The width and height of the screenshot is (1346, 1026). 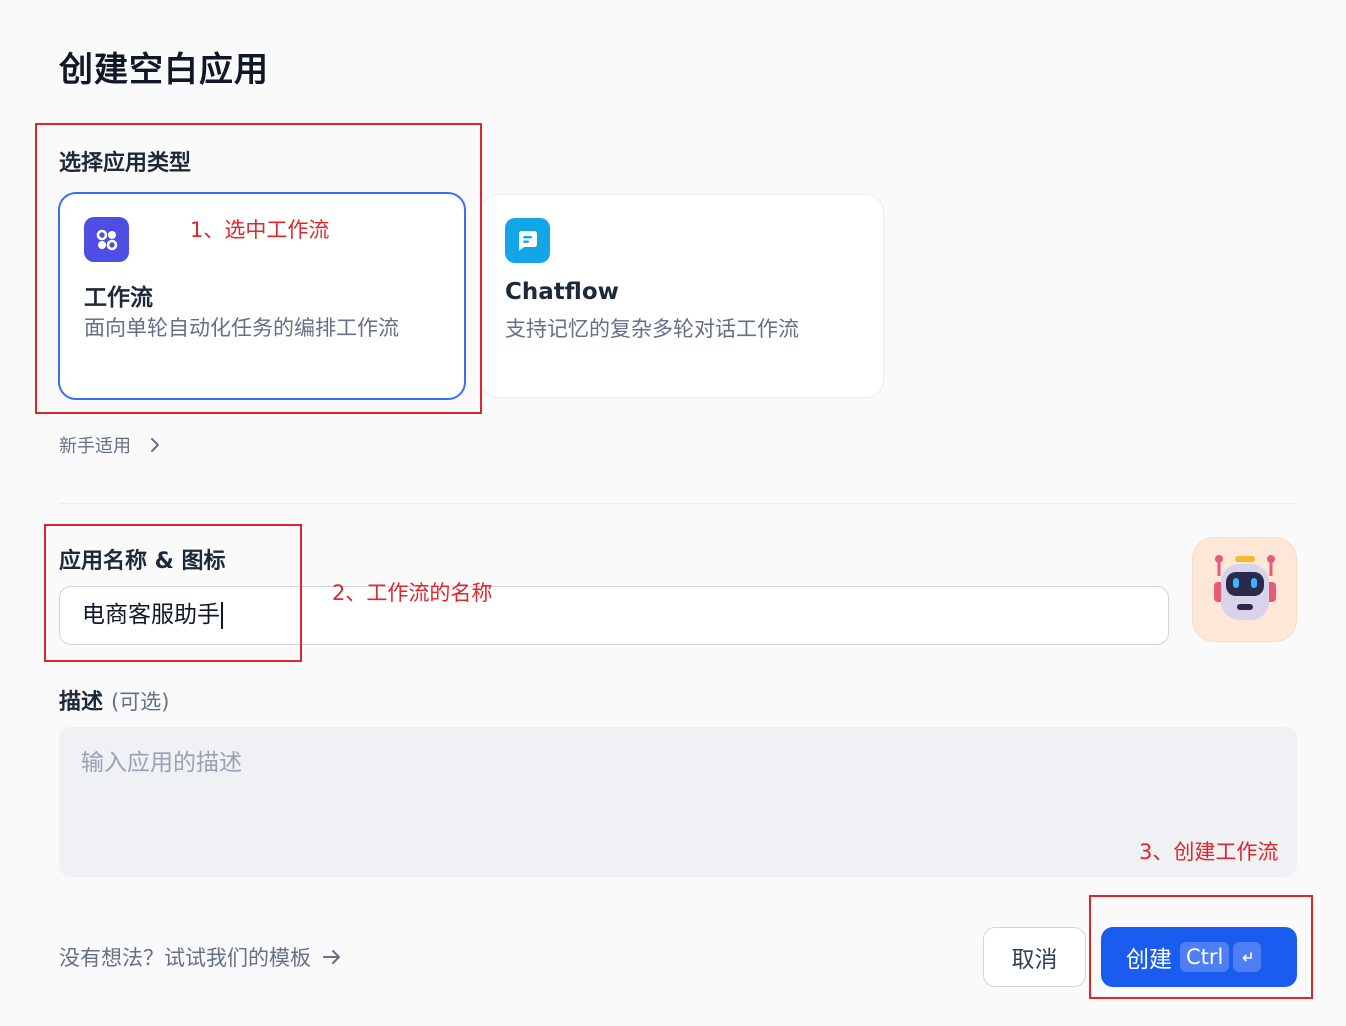 What do you see at coordinates (185, 958) in the screenshot?
I see `template-link-label: 没有想法？试试我们的模板` at bounding box center [185, 958].